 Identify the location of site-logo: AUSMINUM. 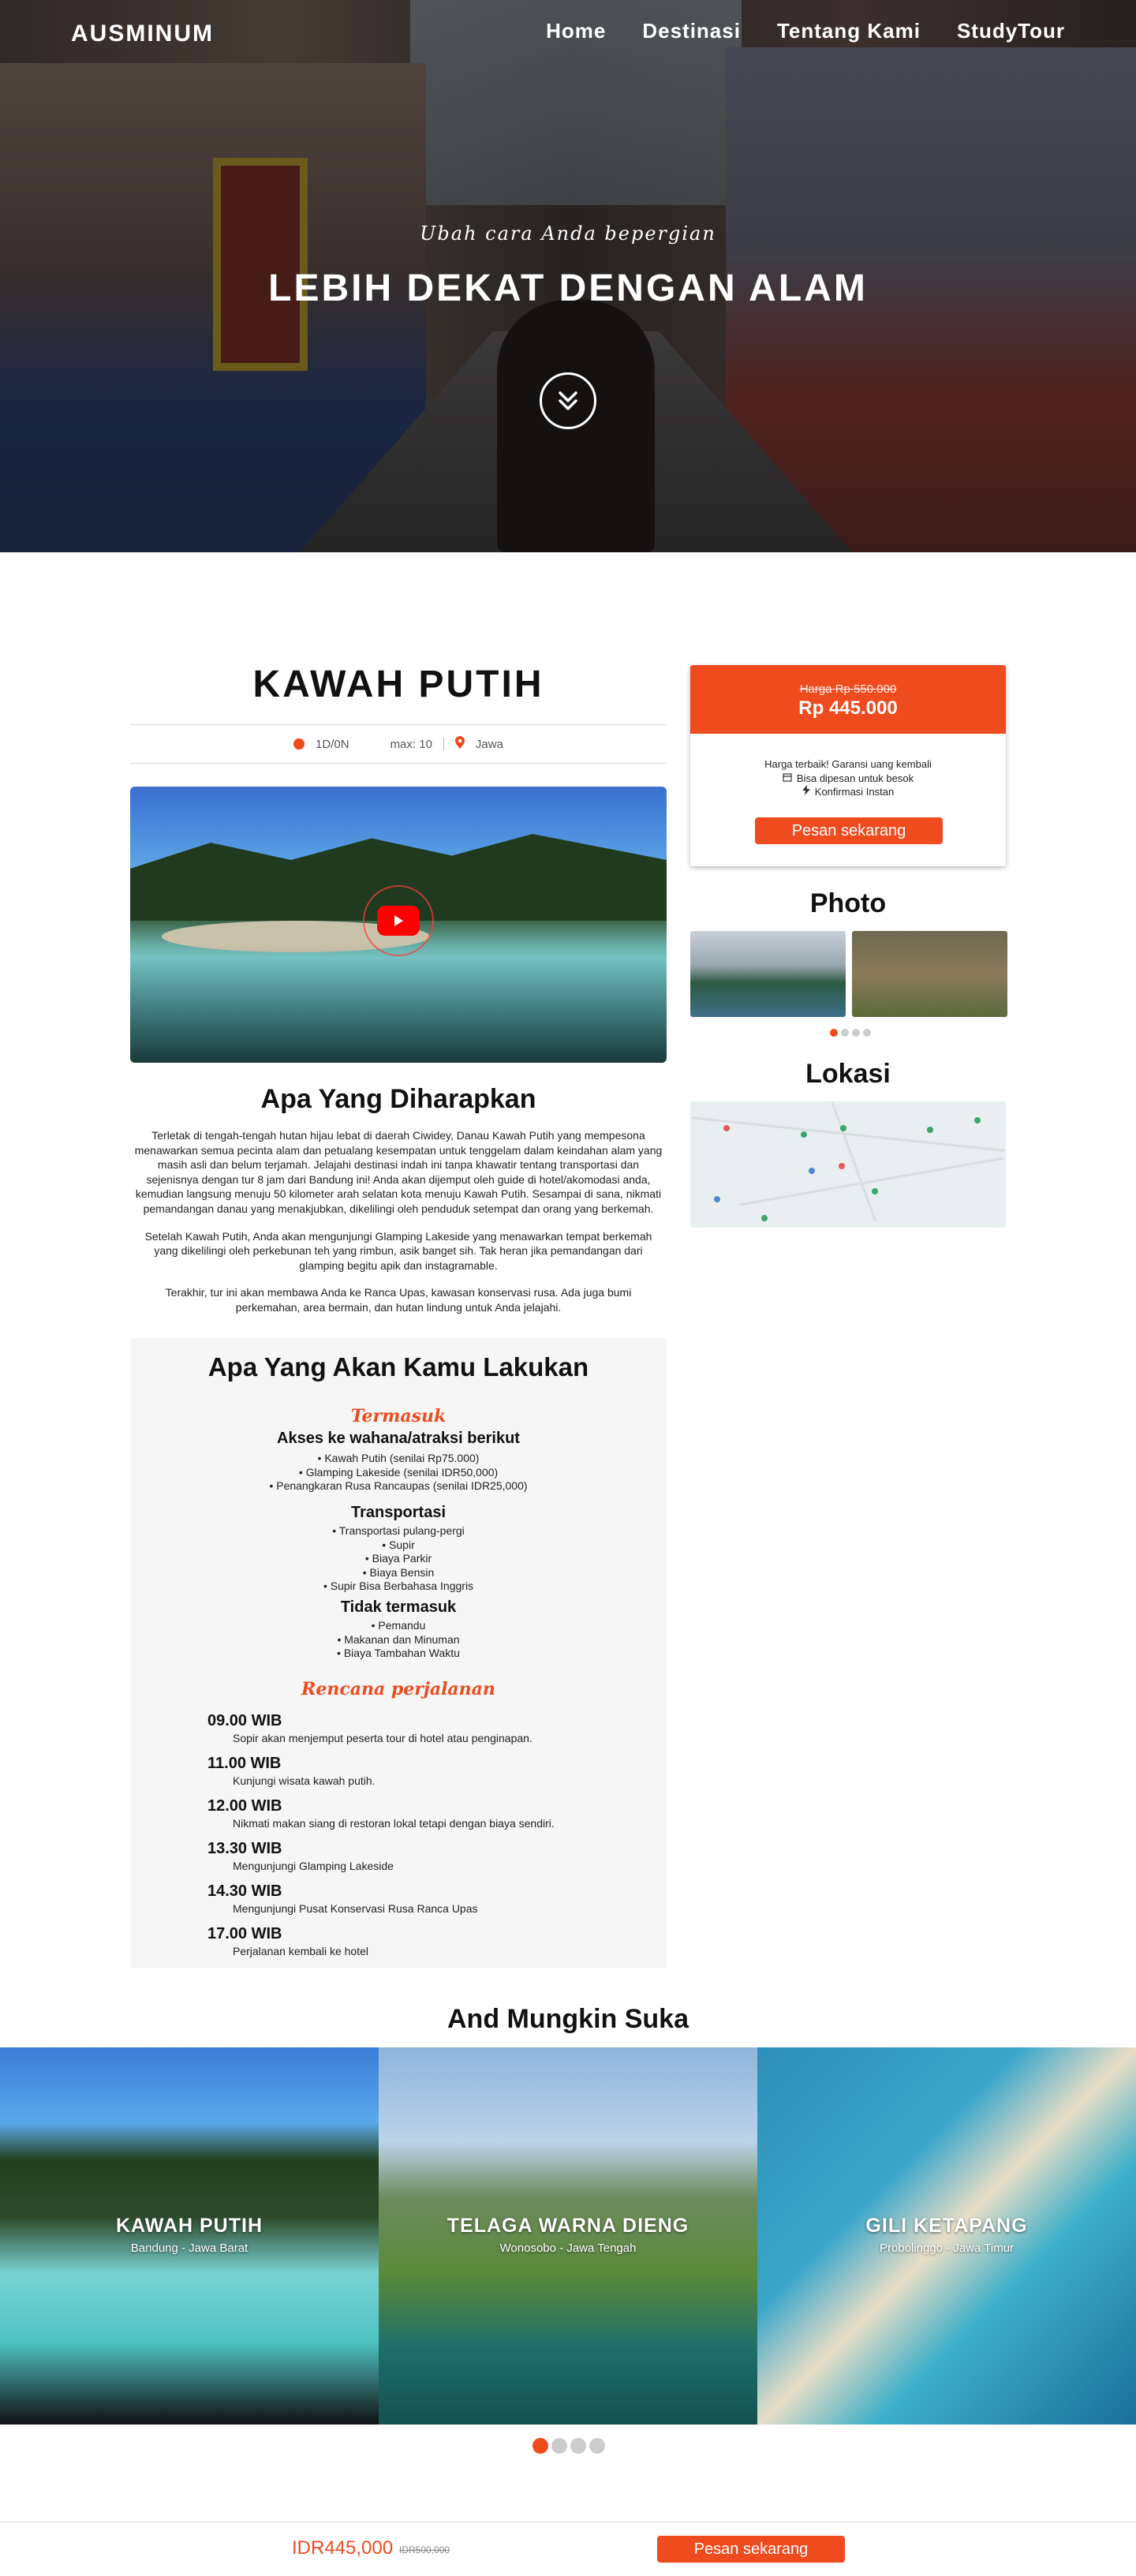
(142, 34).